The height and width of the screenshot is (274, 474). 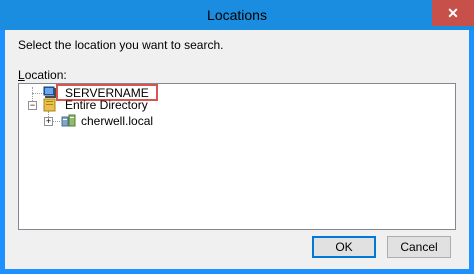 What do you see at coordinates (344, 247) in the screenshot?
I see `ok-button: OK` at bounding box center [344, 247].